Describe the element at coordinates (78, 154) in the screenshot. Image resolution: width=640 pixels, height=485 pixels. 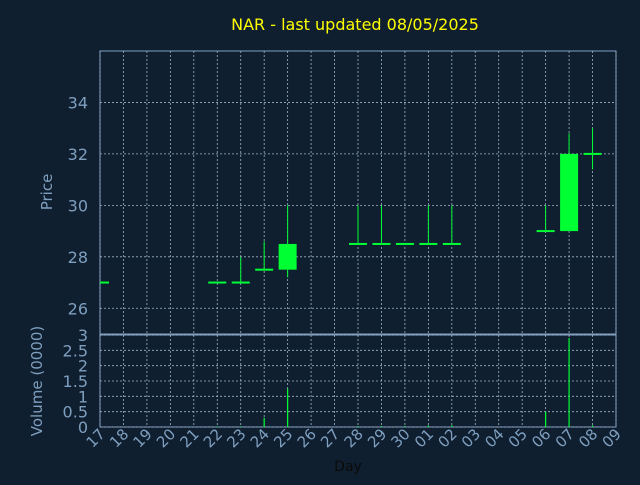
I see `price-y-tick-label: 32` at that location.